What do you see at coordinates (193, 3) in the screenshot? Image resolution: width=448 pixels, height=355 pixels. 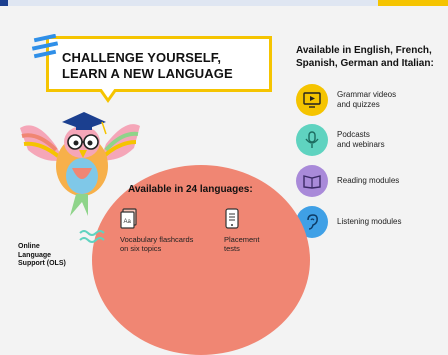 I see `top-accent-light` at bounding box center [193, 3].